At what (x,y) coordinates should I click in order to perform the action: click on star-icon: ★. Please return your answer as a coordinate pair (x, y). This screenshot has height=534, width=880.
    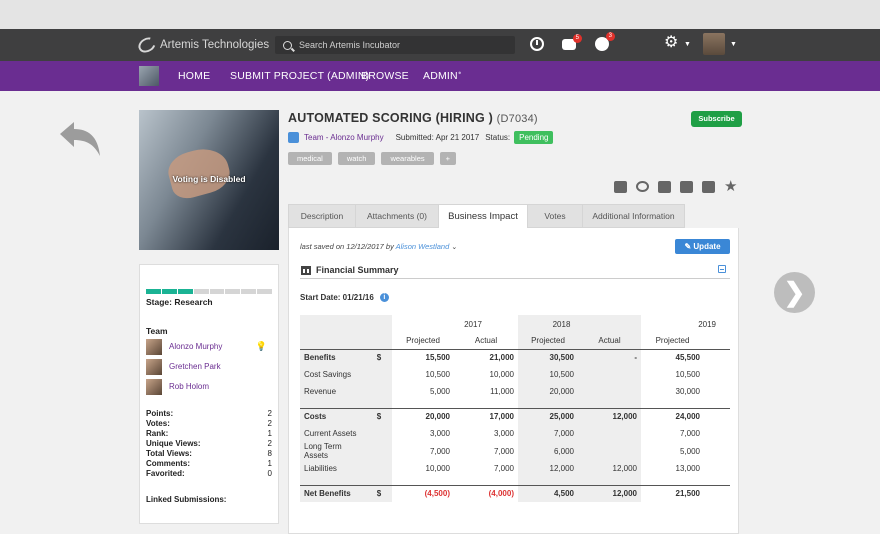
    Looking at the image, I should click on (730, 186).